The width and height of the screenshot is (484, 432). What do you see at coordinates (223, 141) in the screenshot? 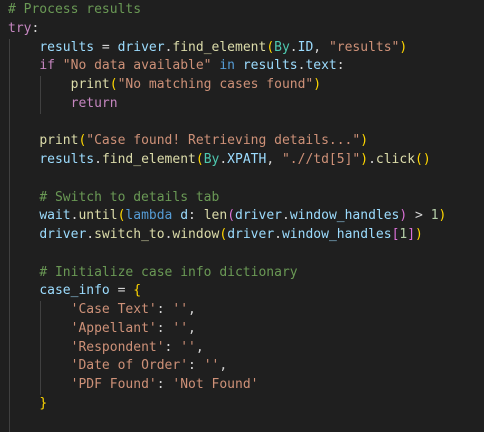
I see `code-token: "Case found! Retrieving details..."` at bounding box center [223, 141].